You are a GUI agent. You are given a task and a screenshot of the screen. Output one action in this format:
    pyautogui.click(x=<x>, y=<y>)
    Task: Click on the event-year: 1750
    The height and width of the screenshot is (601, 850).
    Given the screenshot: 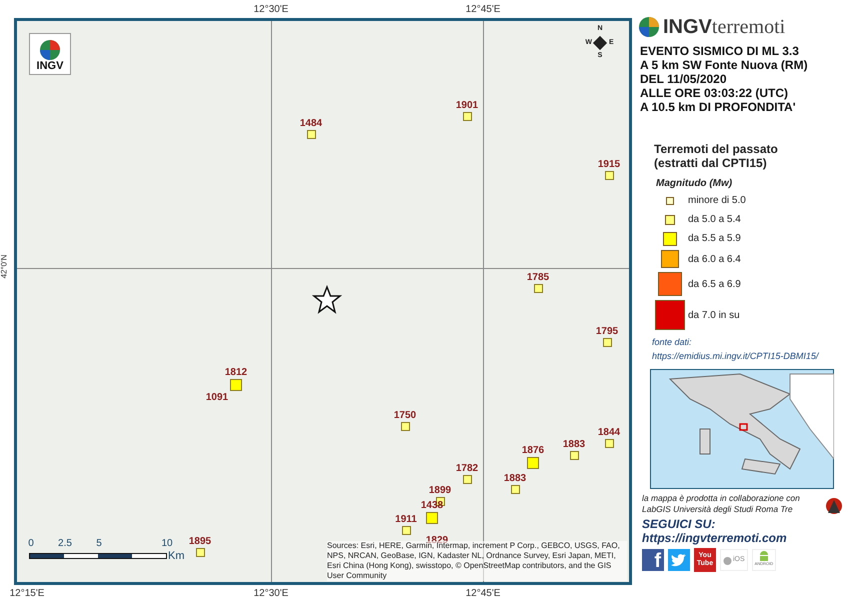 What is the action you would take?
    pyautogui.click(x=405, y=416)
    